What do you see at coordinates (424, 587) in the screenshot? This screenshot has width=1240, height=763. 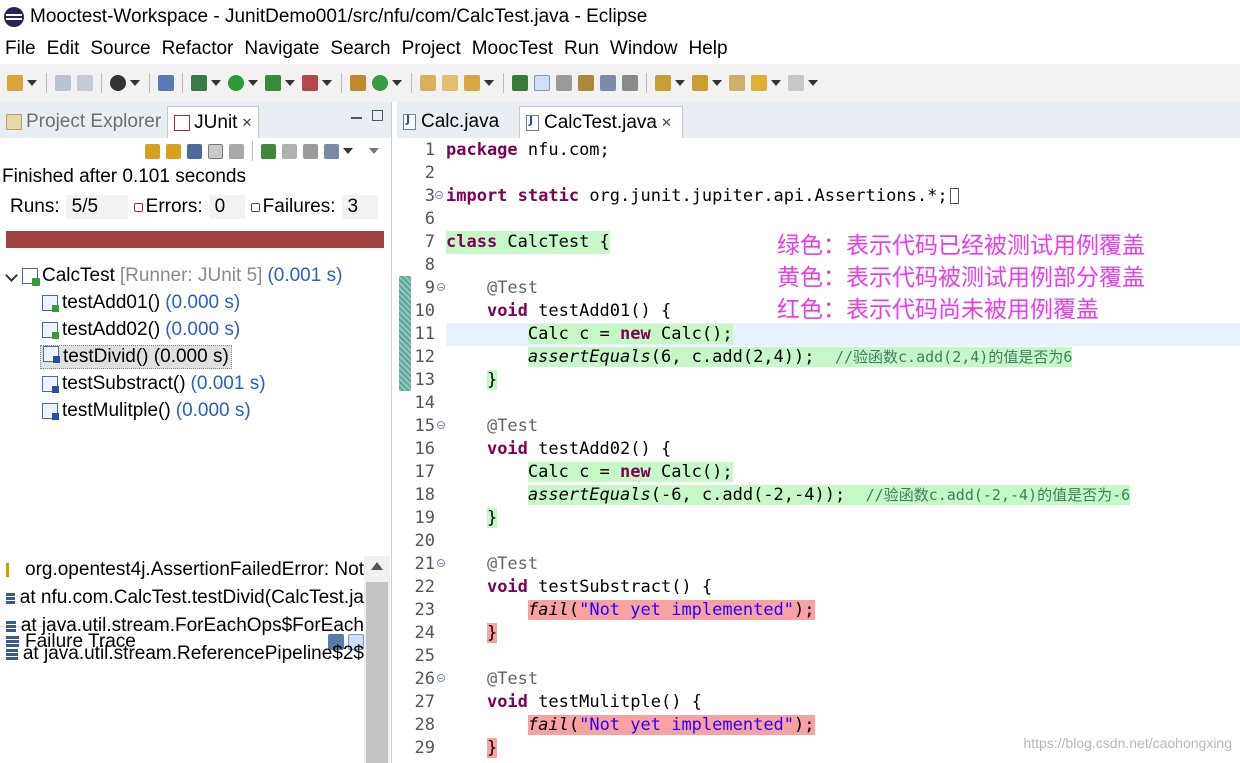 I see `line-number: 22` at bounding box center [424, 587].